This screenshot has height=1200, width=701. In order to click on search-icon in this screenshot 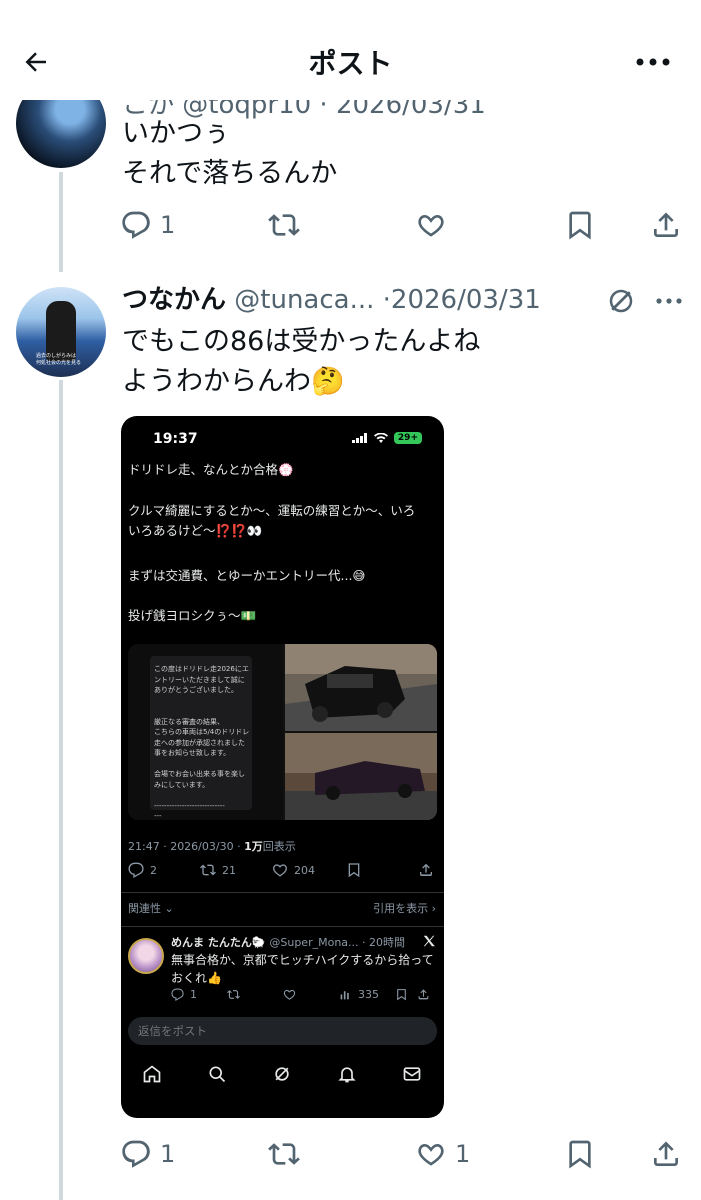, I will do `click(217, 1074)`.